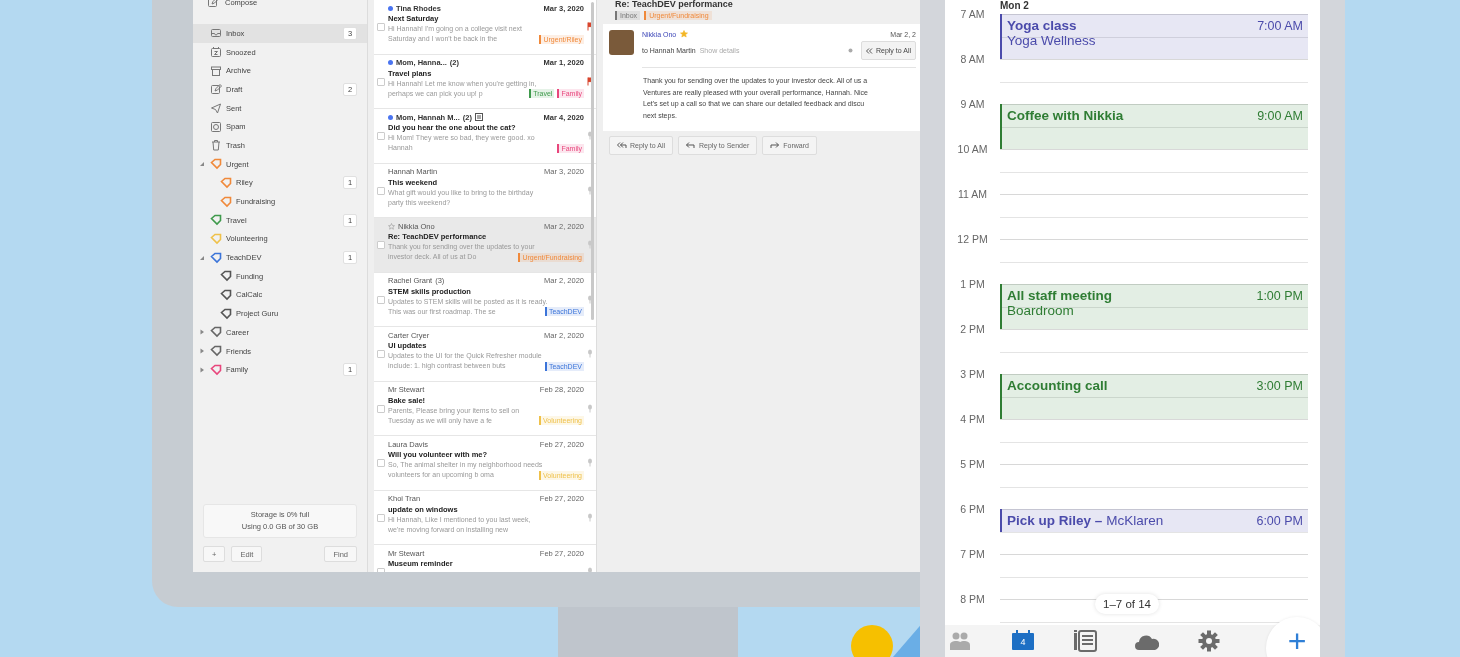 This screenshot has width=1460, height=657. Describe the element at coordinates (1052, 40) in the screenshot. I see `event-location: Yoga Wellness` at that location.